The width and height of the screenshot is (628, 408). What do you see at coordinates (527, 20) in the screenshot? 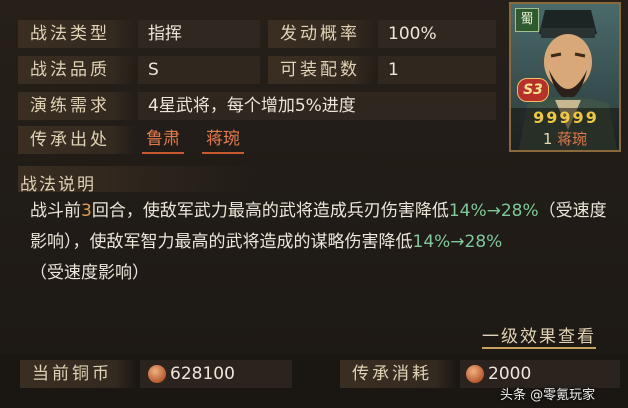
I see `faction-badge: 蜀` at bounding box center [527, 20].